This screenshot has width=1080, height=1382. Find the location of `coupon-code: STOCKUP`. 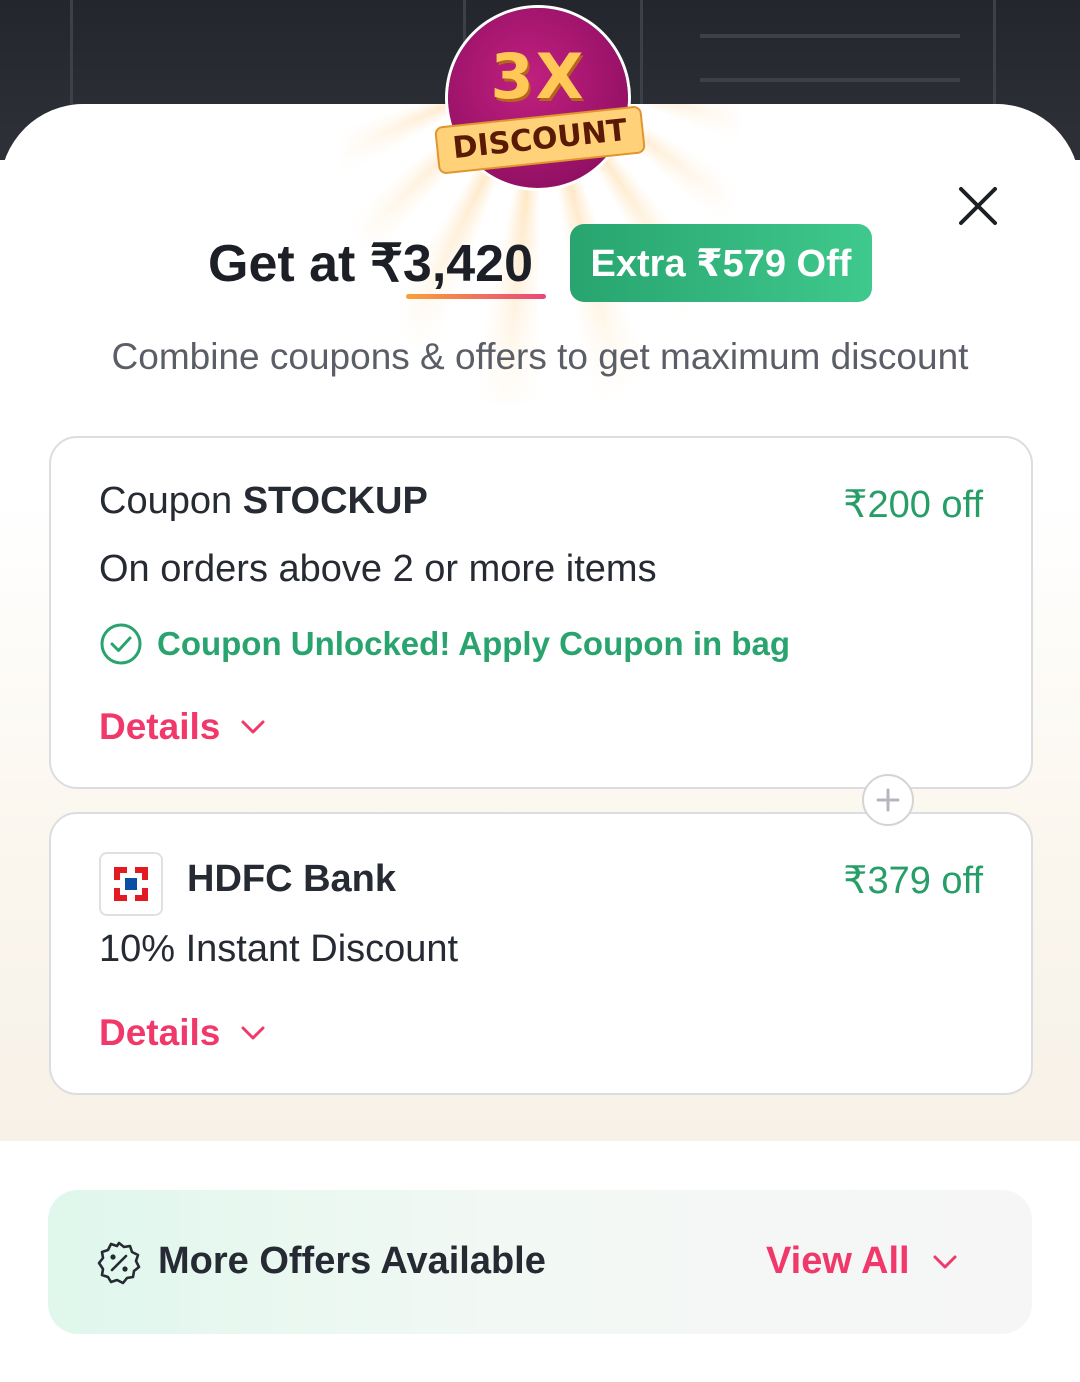

coupon-code: STOCKUP is located at coordinates (335, 501).